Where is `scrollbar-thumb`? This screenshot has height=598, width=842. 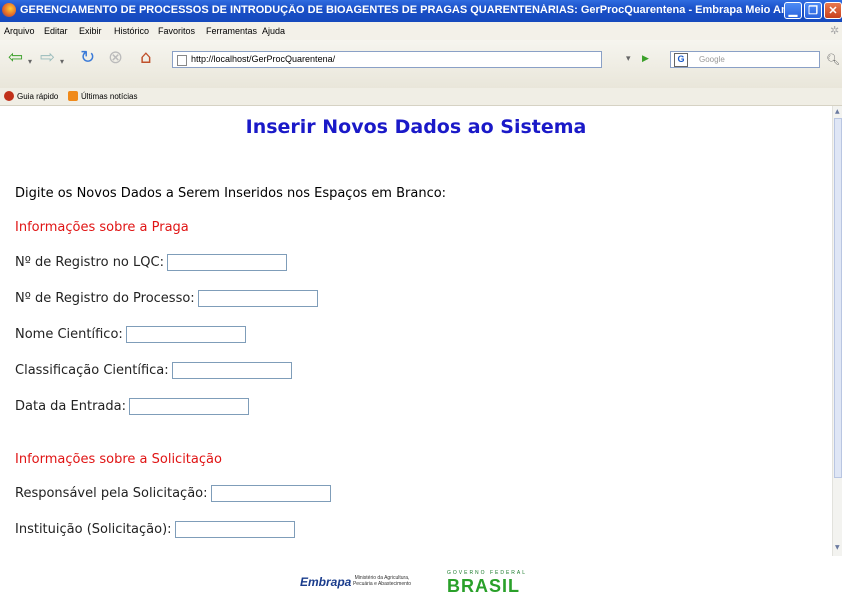
scrollbar-thumb is located at coordinates (838, 298).